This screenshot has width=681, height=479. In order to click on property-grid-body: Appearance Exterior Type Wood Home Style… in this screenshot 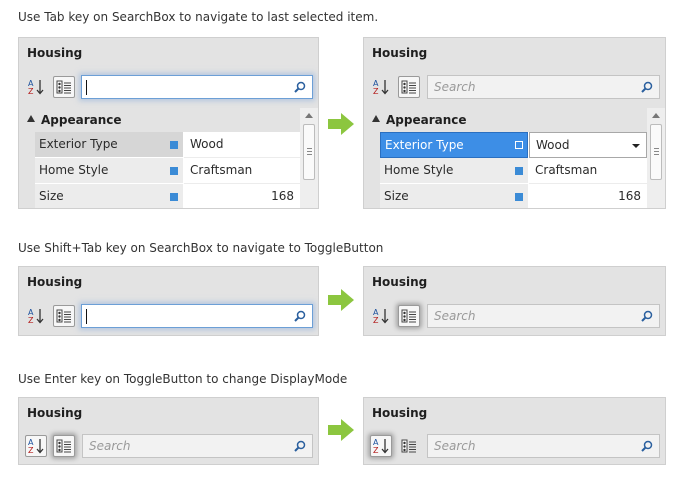, I will do `click(514, 158)`.